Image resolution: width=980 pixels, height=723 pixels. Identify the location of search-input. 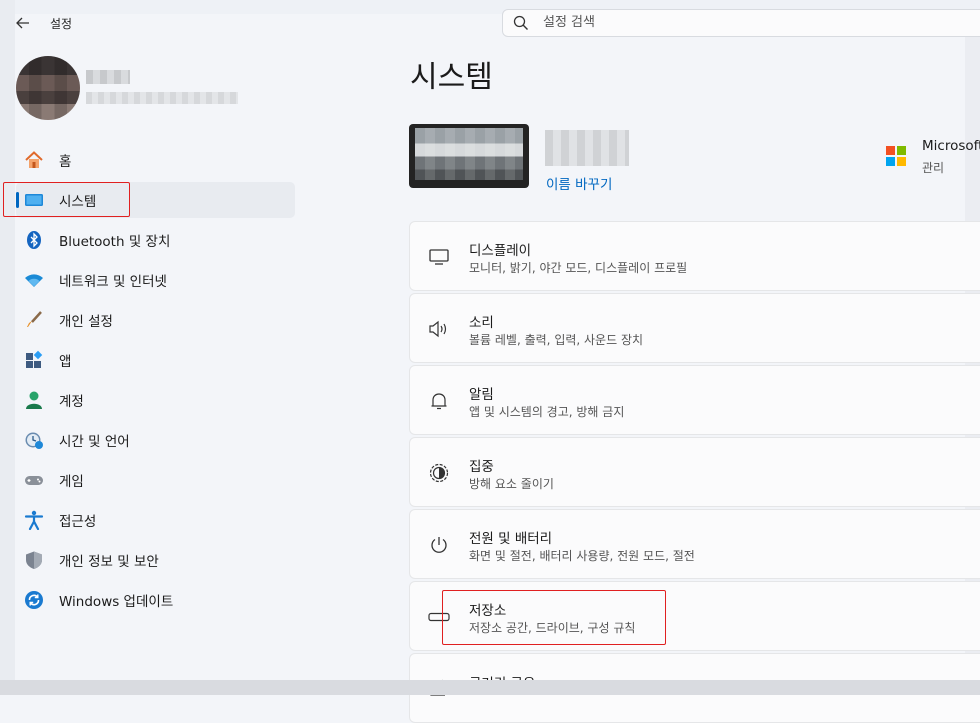
(743, 22).